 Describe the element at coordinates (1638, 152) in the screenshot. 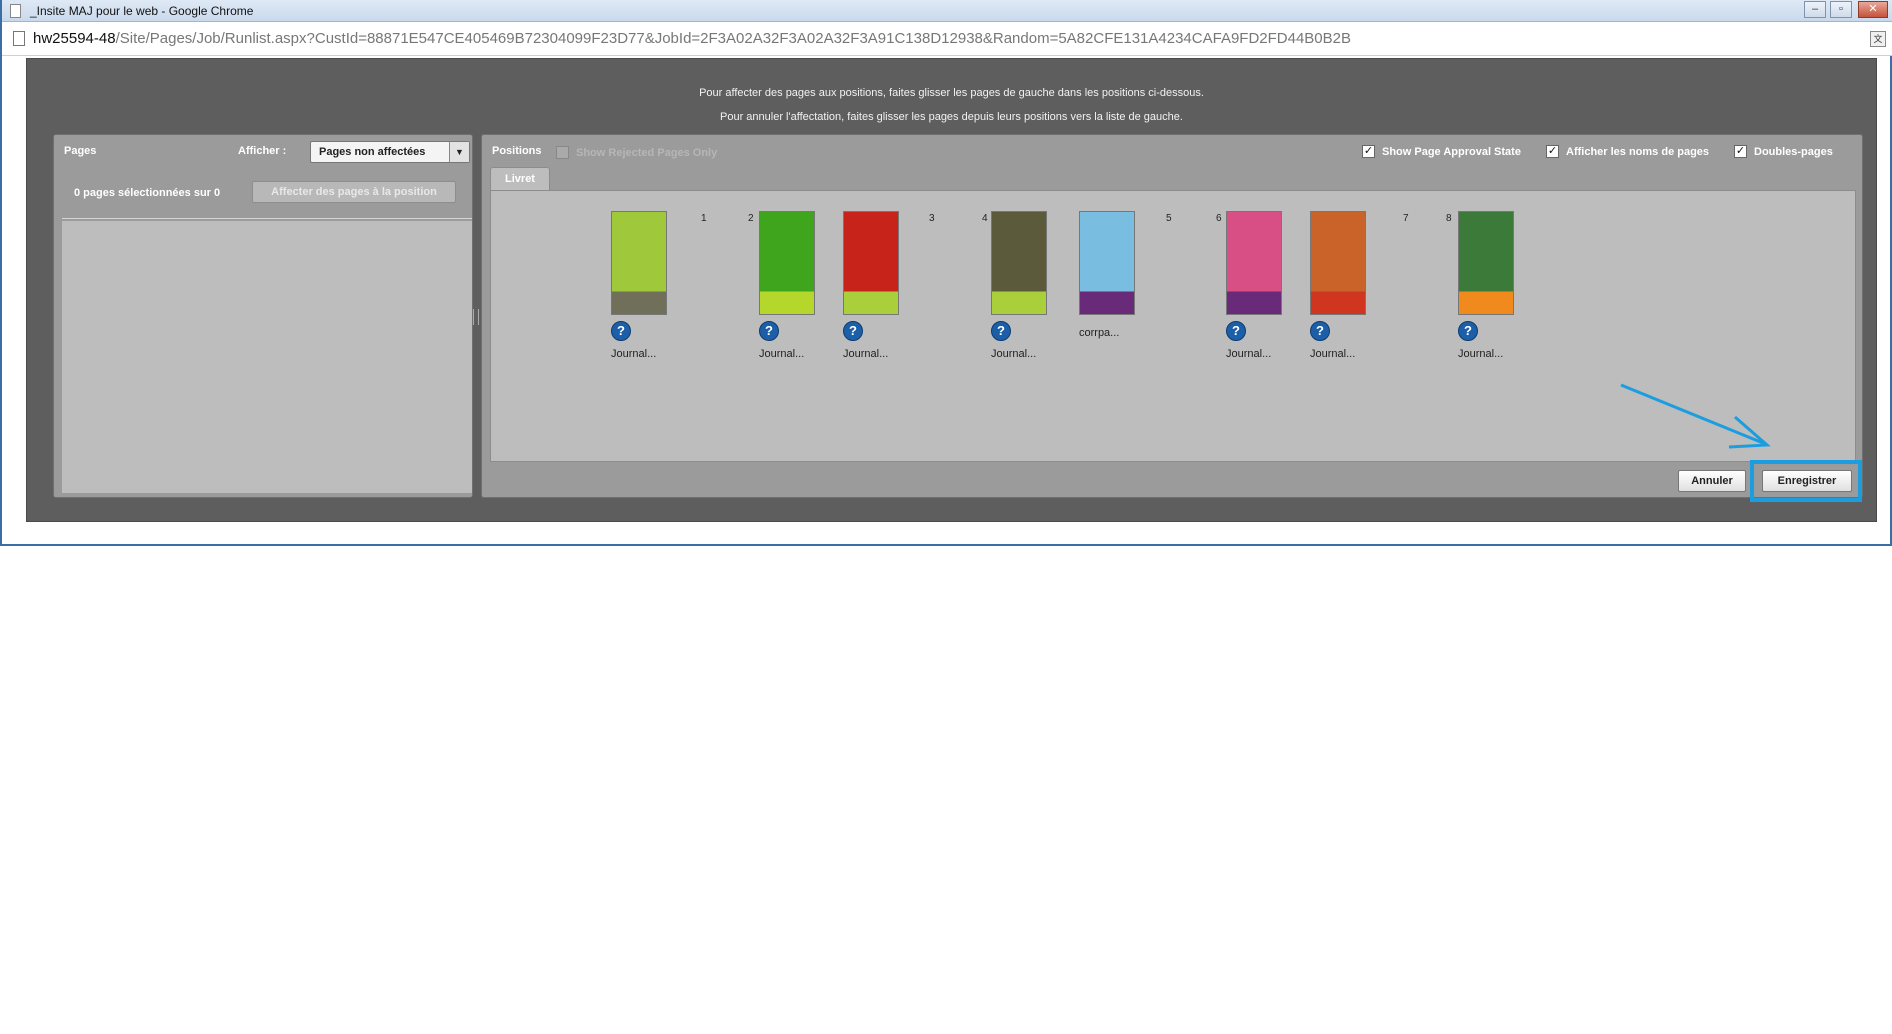

I see `show-names-label: Afficher les noms de pages` at that location.